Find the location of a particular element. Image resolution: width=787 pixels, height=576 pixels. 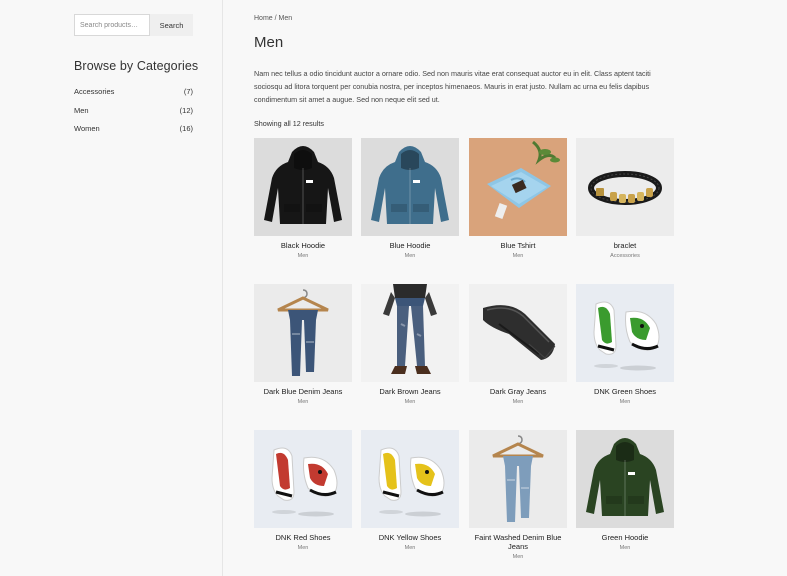

product-card: braclet Accessories is located at coordinates (625, 198).